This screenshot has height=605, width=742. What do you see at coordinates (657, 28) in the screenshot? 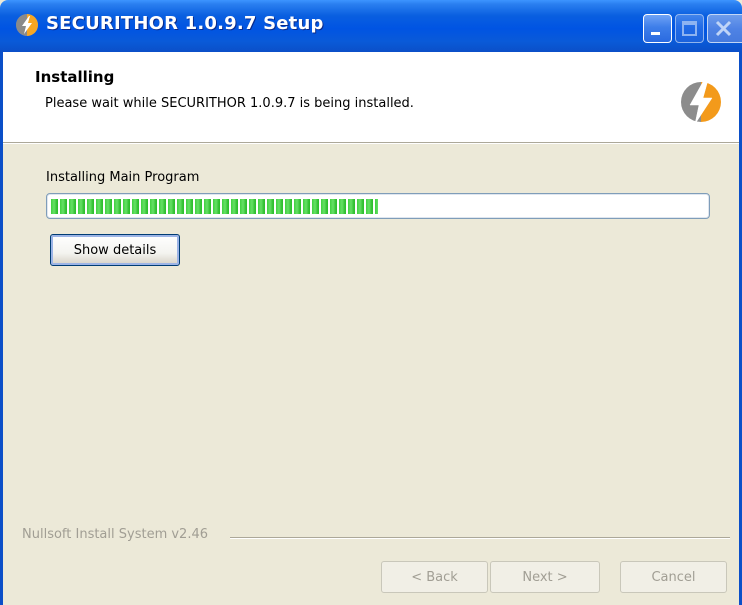
I see `minimize-button` at bounding box center [657, 28].